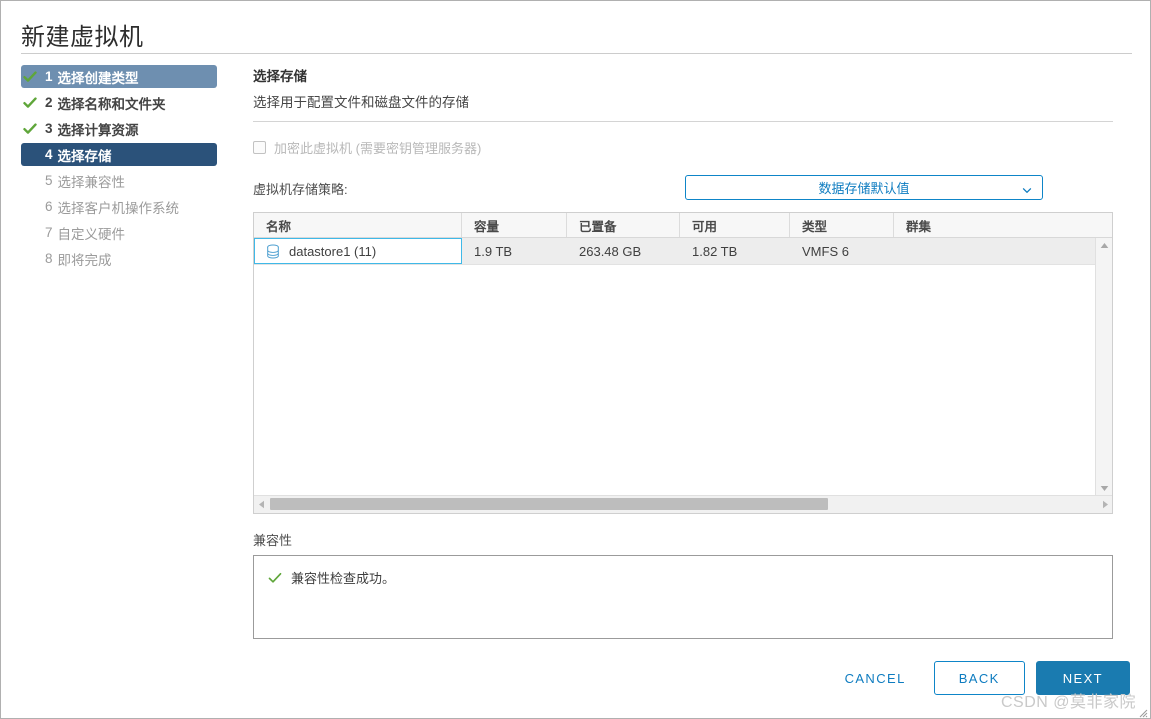  I want to click on sidebar-step-7-label: 自定义硬件, so click(91, 234).